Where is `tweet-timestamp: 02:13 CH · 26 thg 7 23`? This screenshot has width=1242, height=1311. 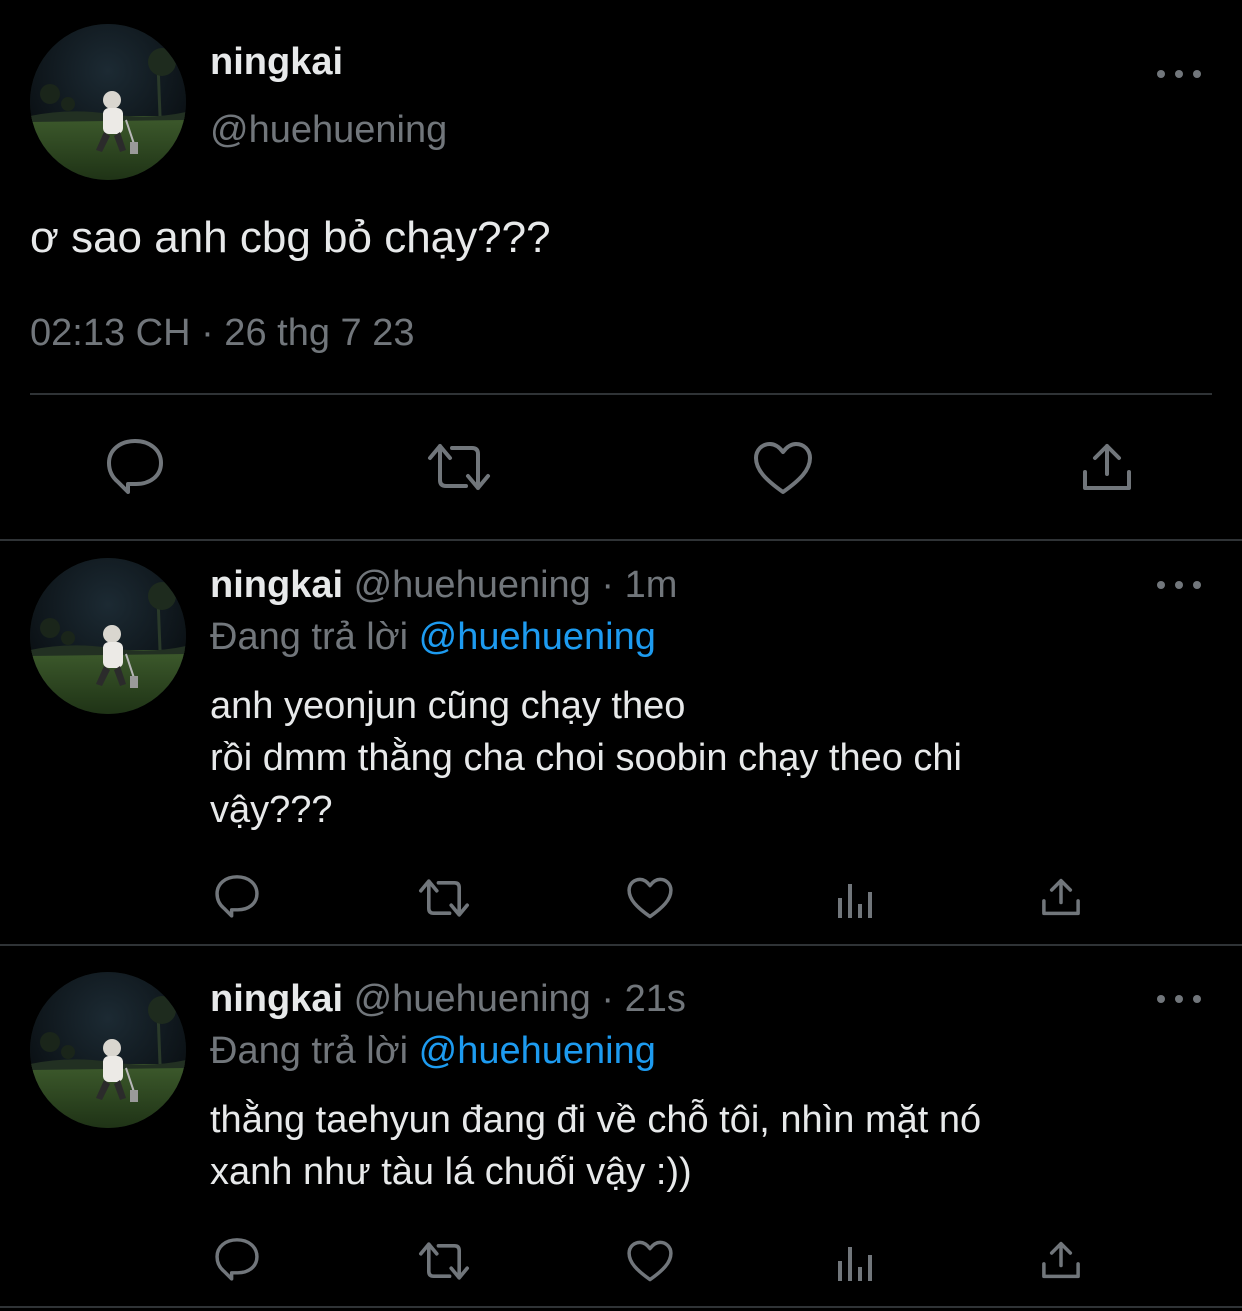 tweet-timestamp: 02:13 CH · 26 thg 7 23 is located at coordinates (222, 333).